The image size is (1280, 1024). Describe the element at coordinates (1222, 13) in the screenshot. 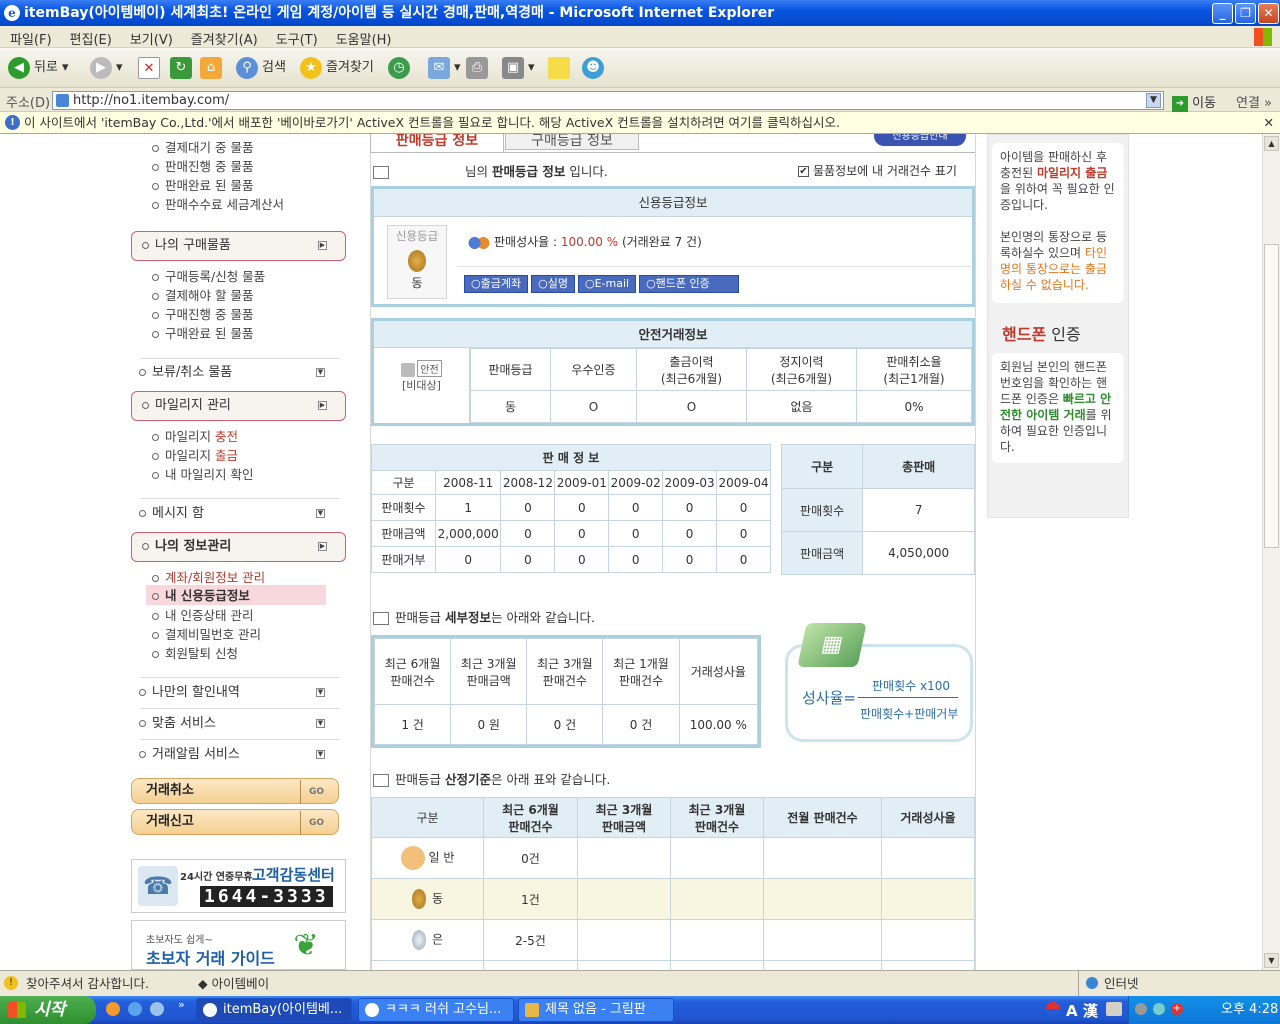

I see `minimize-button: _` at that location.